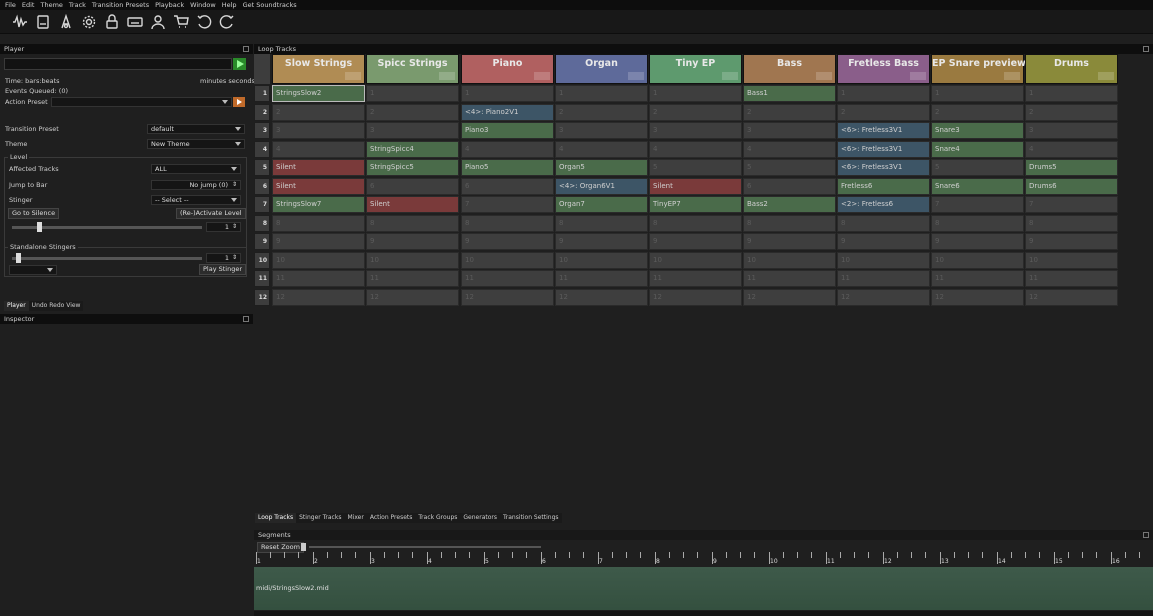 The height and width of the screenshot is (616, 1153). I want to click on stinger-spinbox: 1 ⇕, so click(223, 258).